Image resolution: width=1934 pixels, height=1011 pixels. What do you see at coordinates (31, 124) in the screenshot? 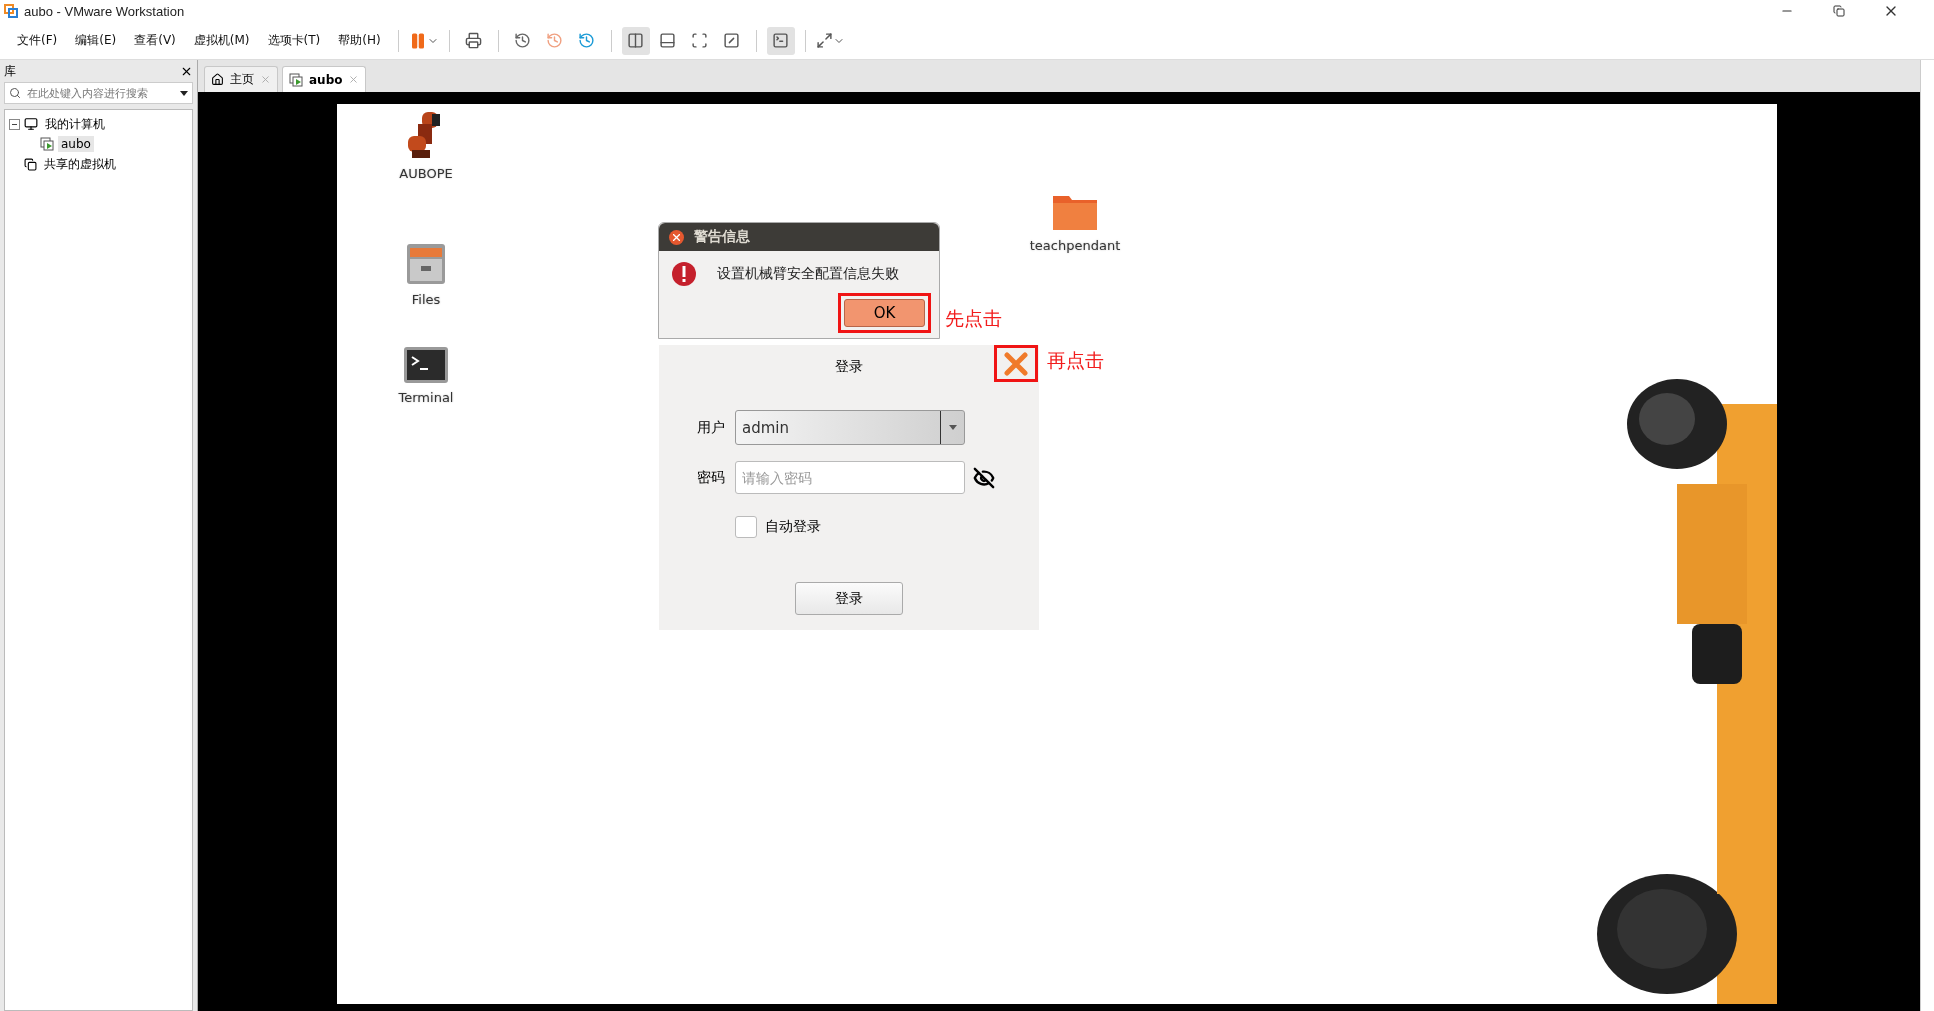
I see `computer-icon` at bounding box center [31, 124].